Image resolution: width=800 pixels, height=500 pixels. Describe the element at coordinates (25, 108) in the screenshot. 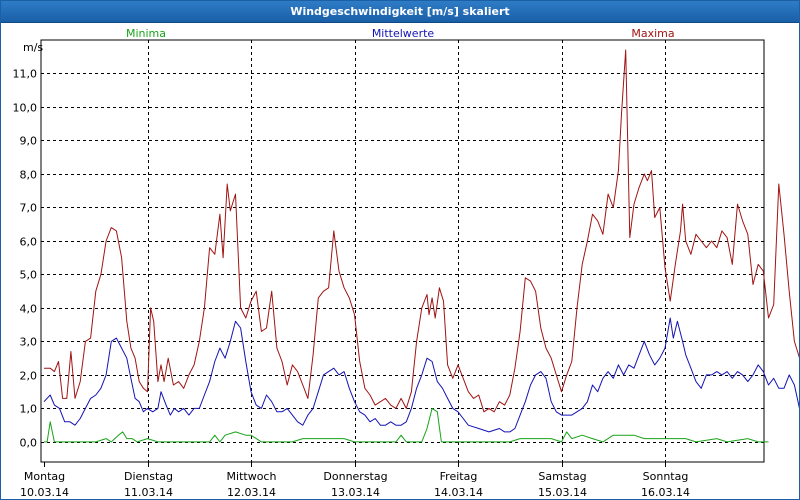

I see `y-tick-label: 10,0` at that location.